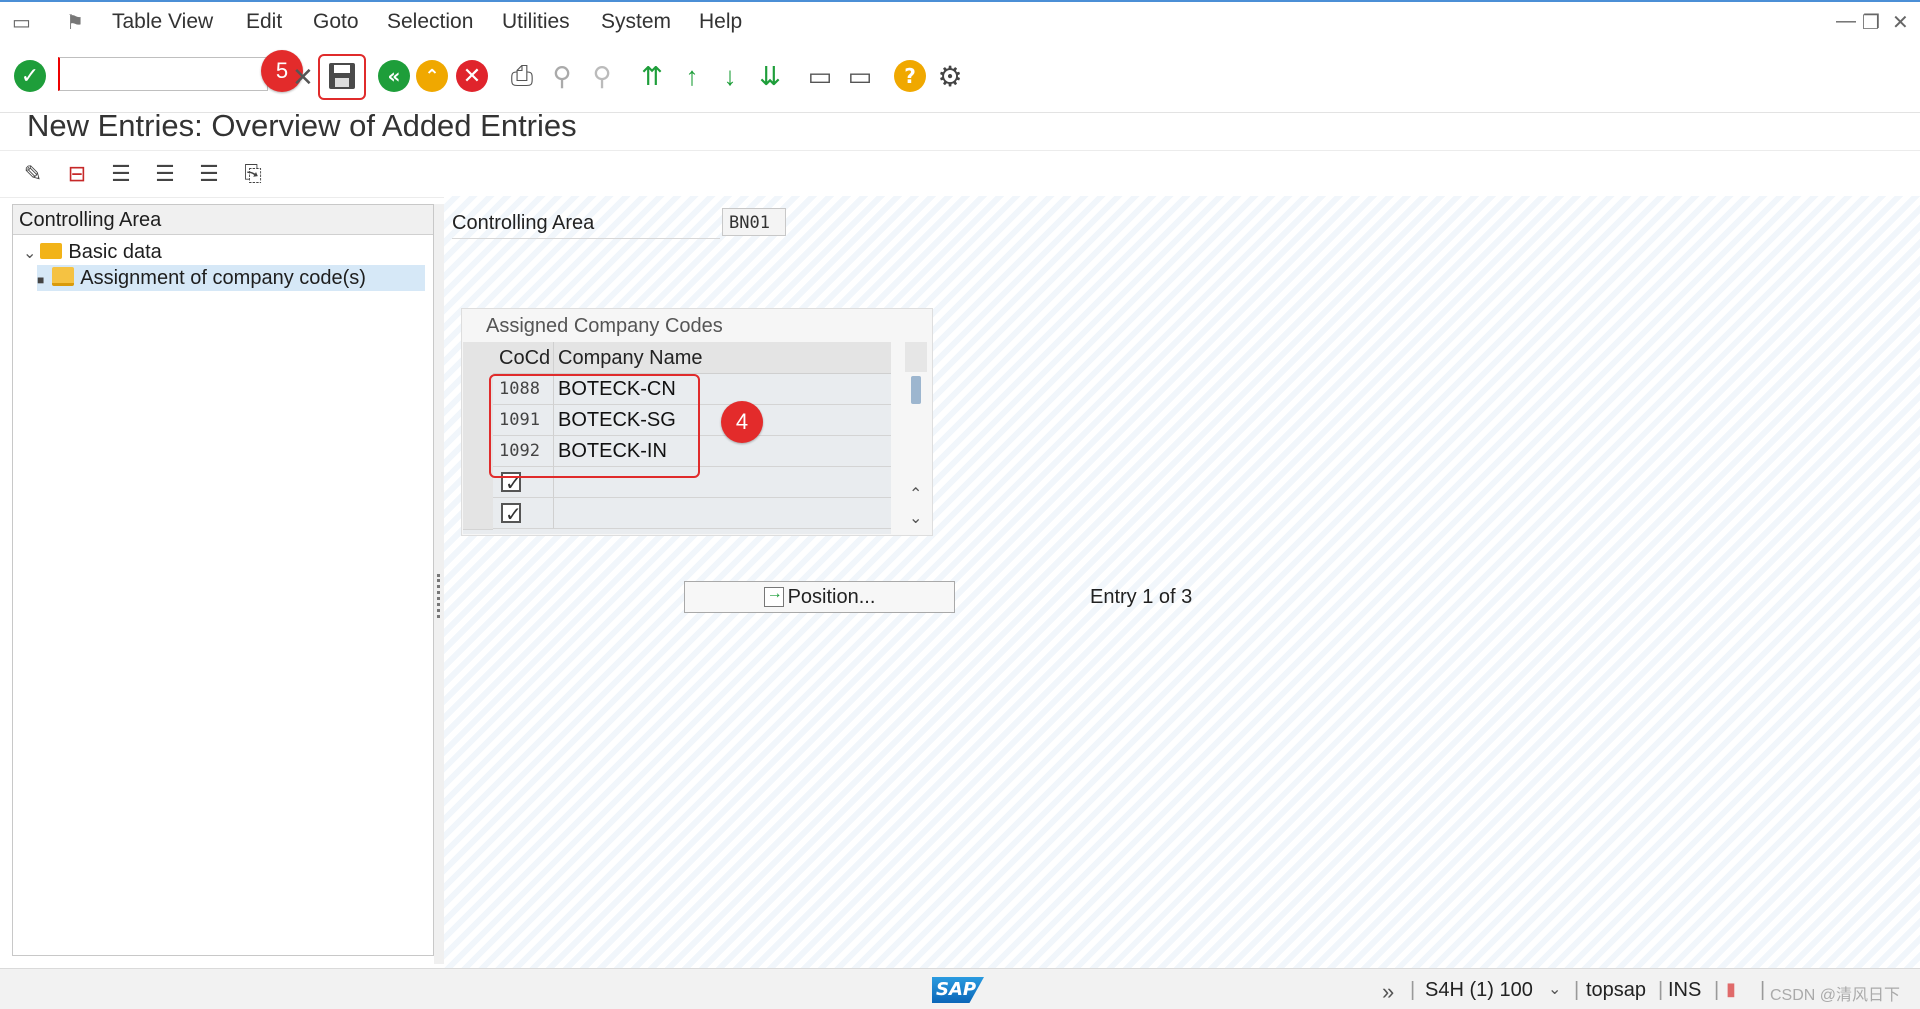  What do you see at coordinates (1141, 597) in the screenshot?
I see `entry-counter: Entry 1 of 3` at bounding box center [1141, 597].